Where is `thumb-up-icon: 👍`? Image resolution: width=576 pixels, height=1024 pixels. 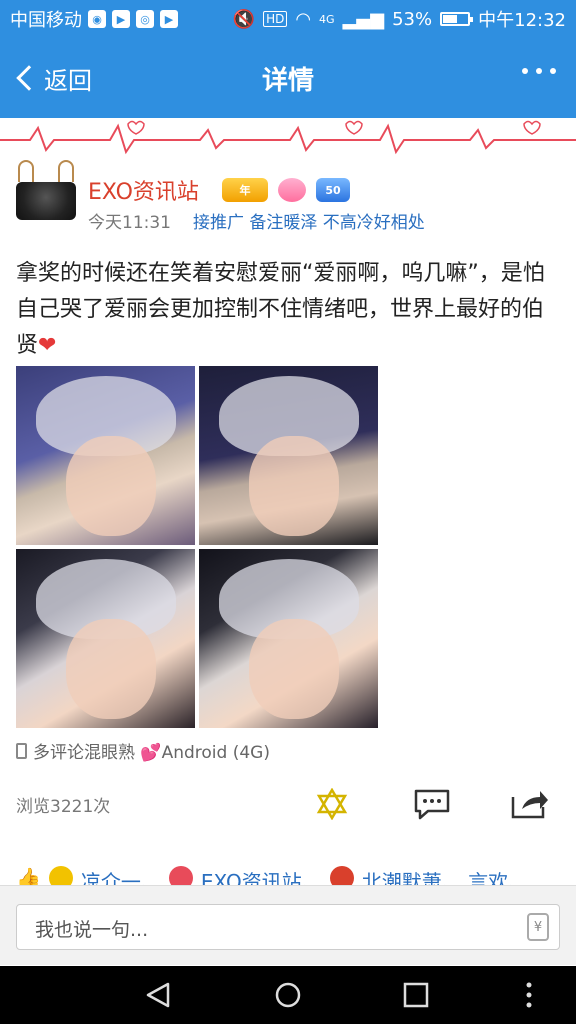 thumb-up-icon: 👍 is located at coordinates (28, 876).